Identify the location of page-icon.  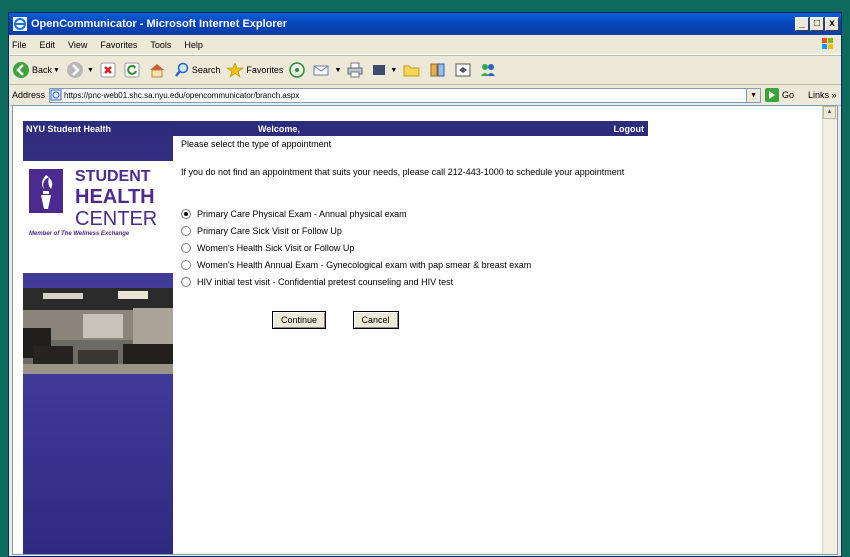
(56, 95).